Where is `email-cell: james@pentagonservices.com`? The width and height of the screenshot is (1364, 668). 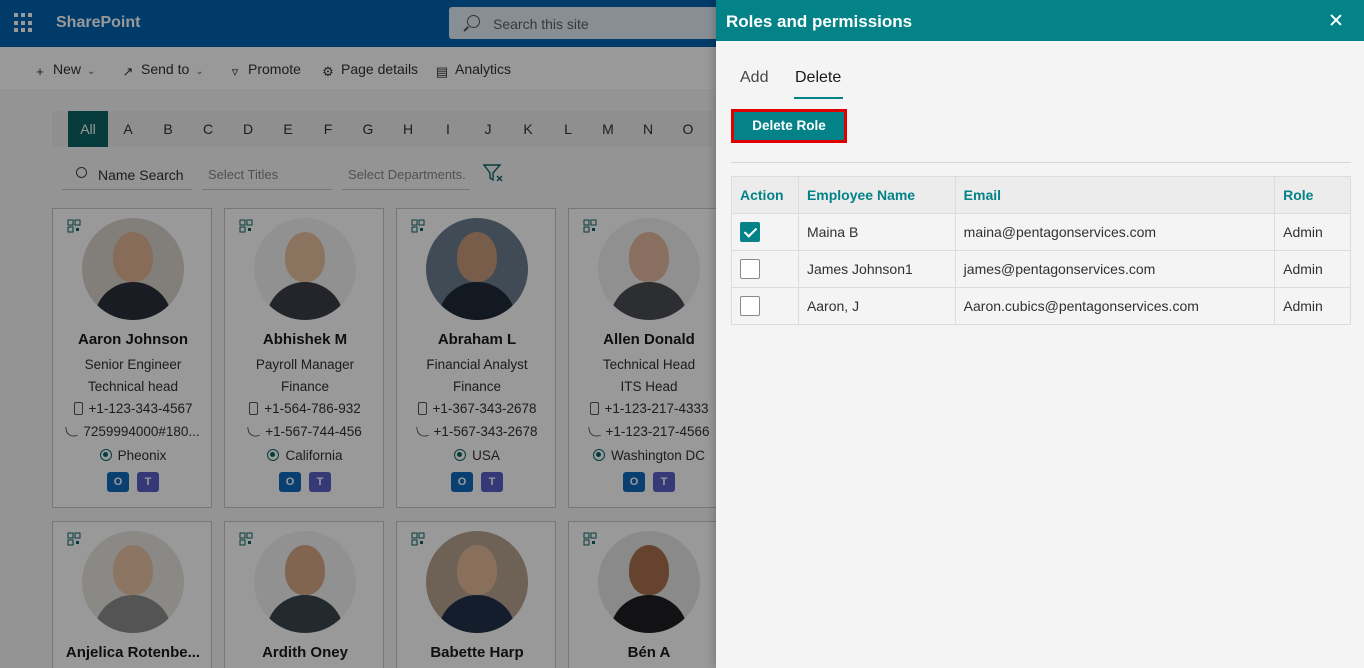 email-cell: james@pentagonservices.com is located at coordinates (1115, 269).